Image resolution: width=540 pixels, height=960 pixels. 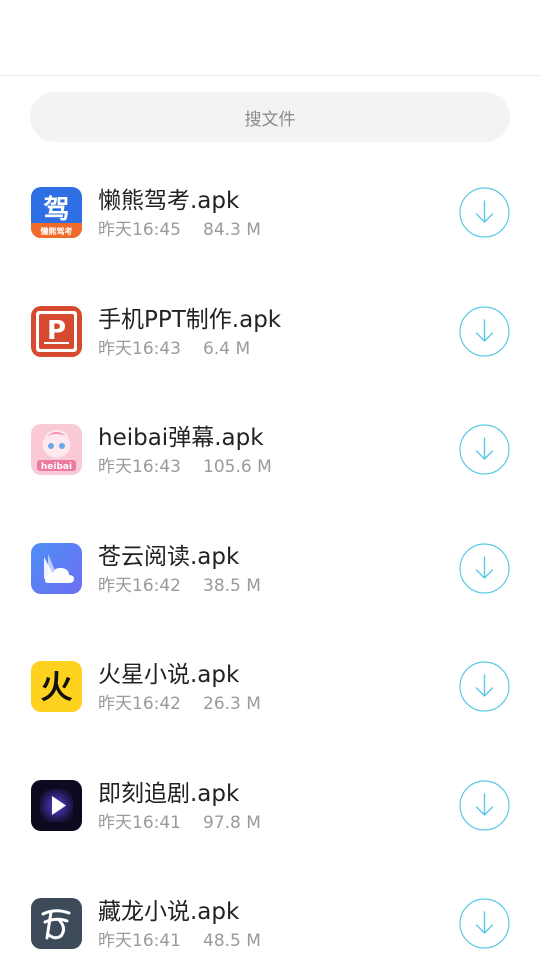 What do you see at coordinates (169, 556) in the screenshot?
I see `file-name: 苍云阅读.apk` at bounding box center [169, 556].